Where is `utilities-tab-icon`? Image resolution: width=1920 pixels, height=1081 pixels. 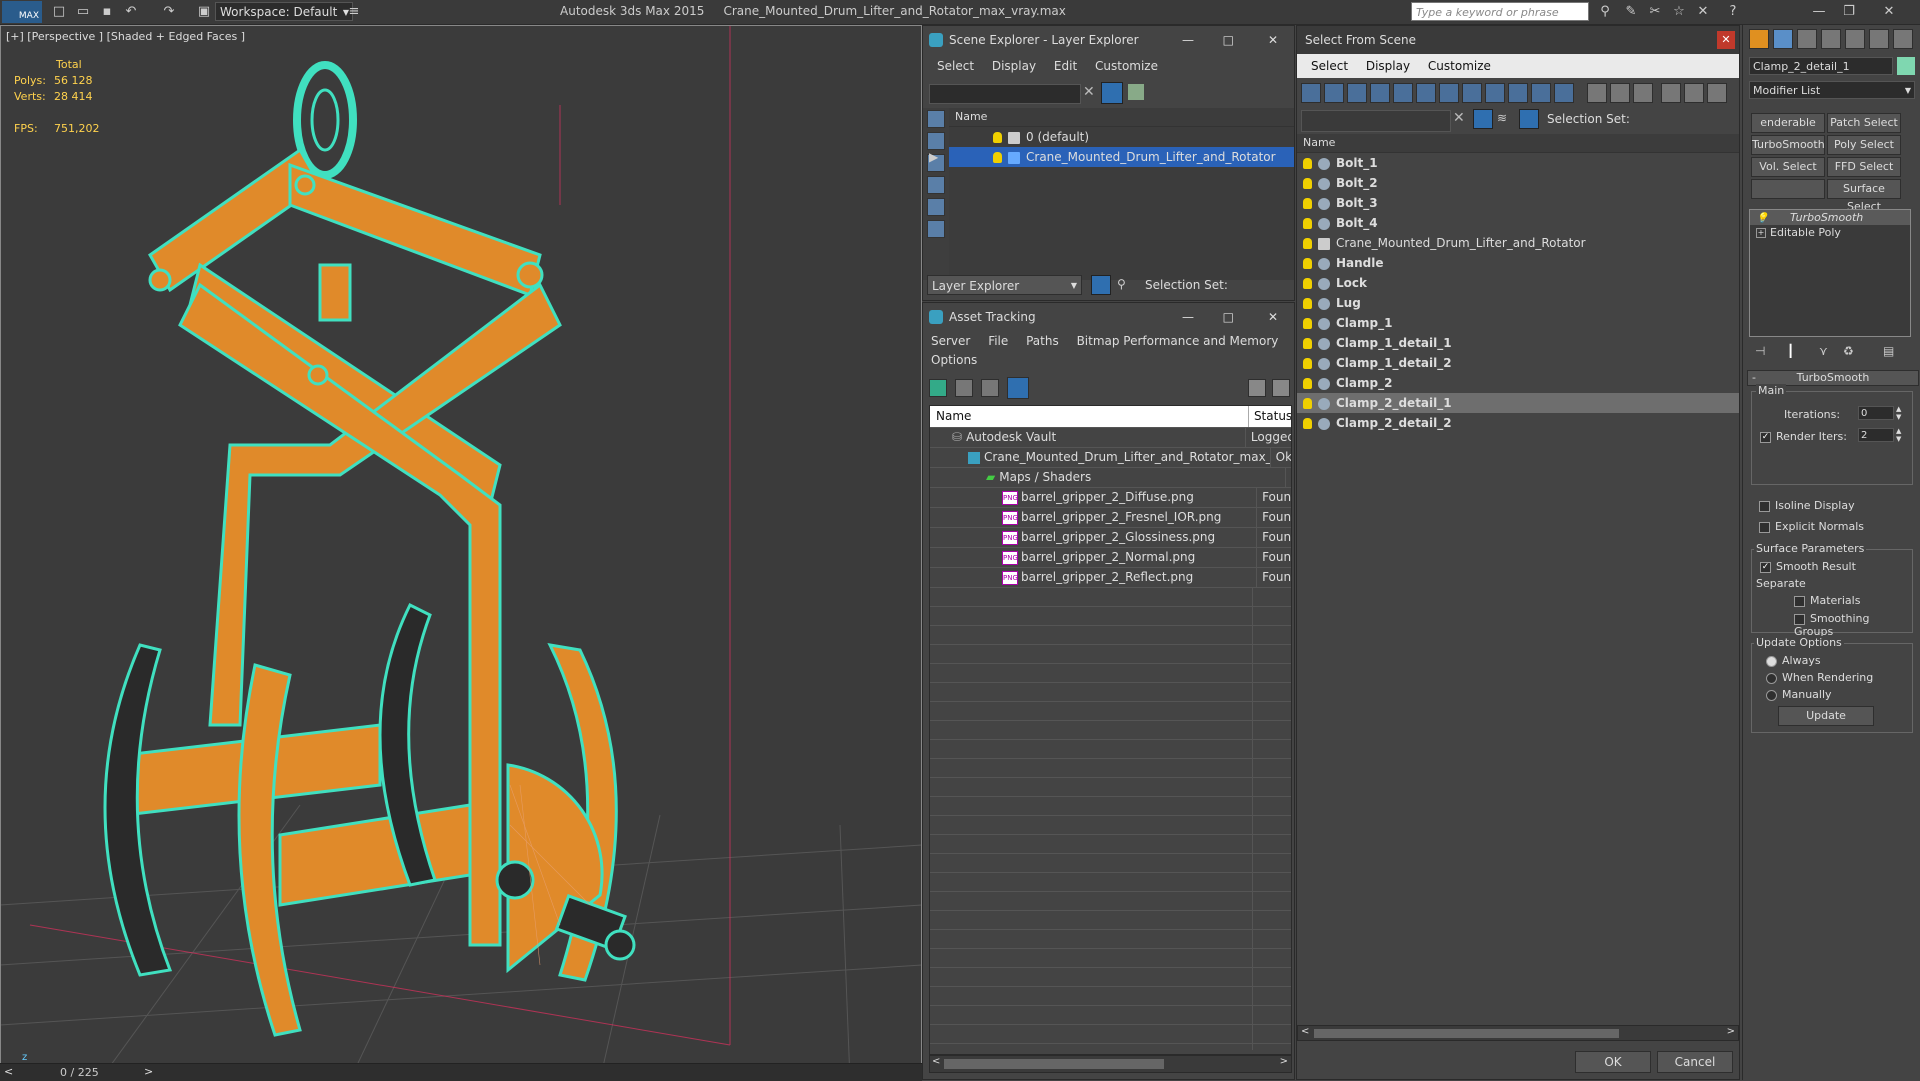 utilities-tab-icon is located at coordinates (1879, 39).